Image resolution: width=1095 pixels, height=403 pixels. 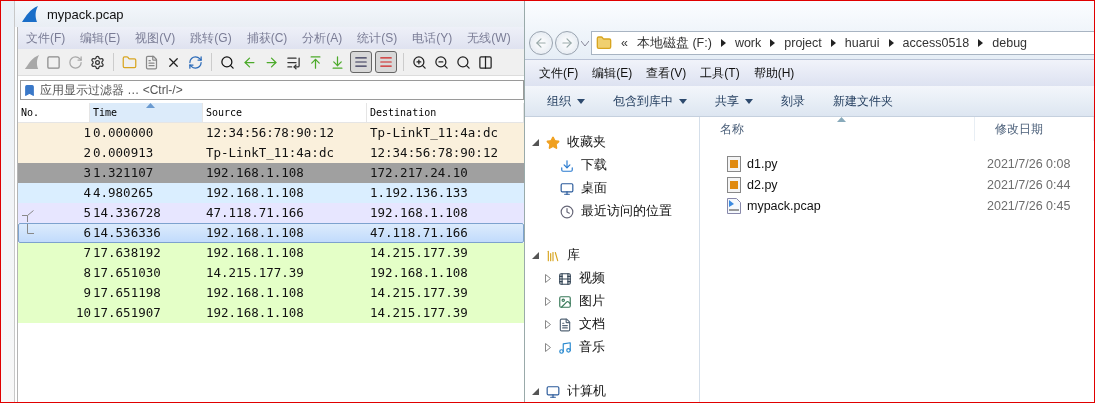 I want to click on auto-scroll-button, so click(x=361, y=62).